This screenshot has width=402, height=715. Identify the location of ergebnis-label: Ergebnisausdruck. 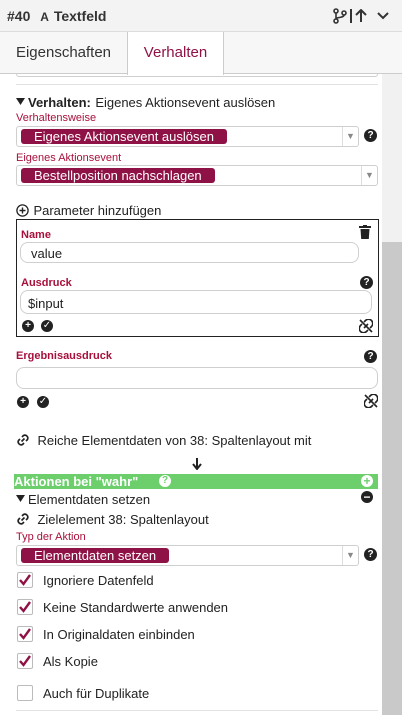
(64, 356).